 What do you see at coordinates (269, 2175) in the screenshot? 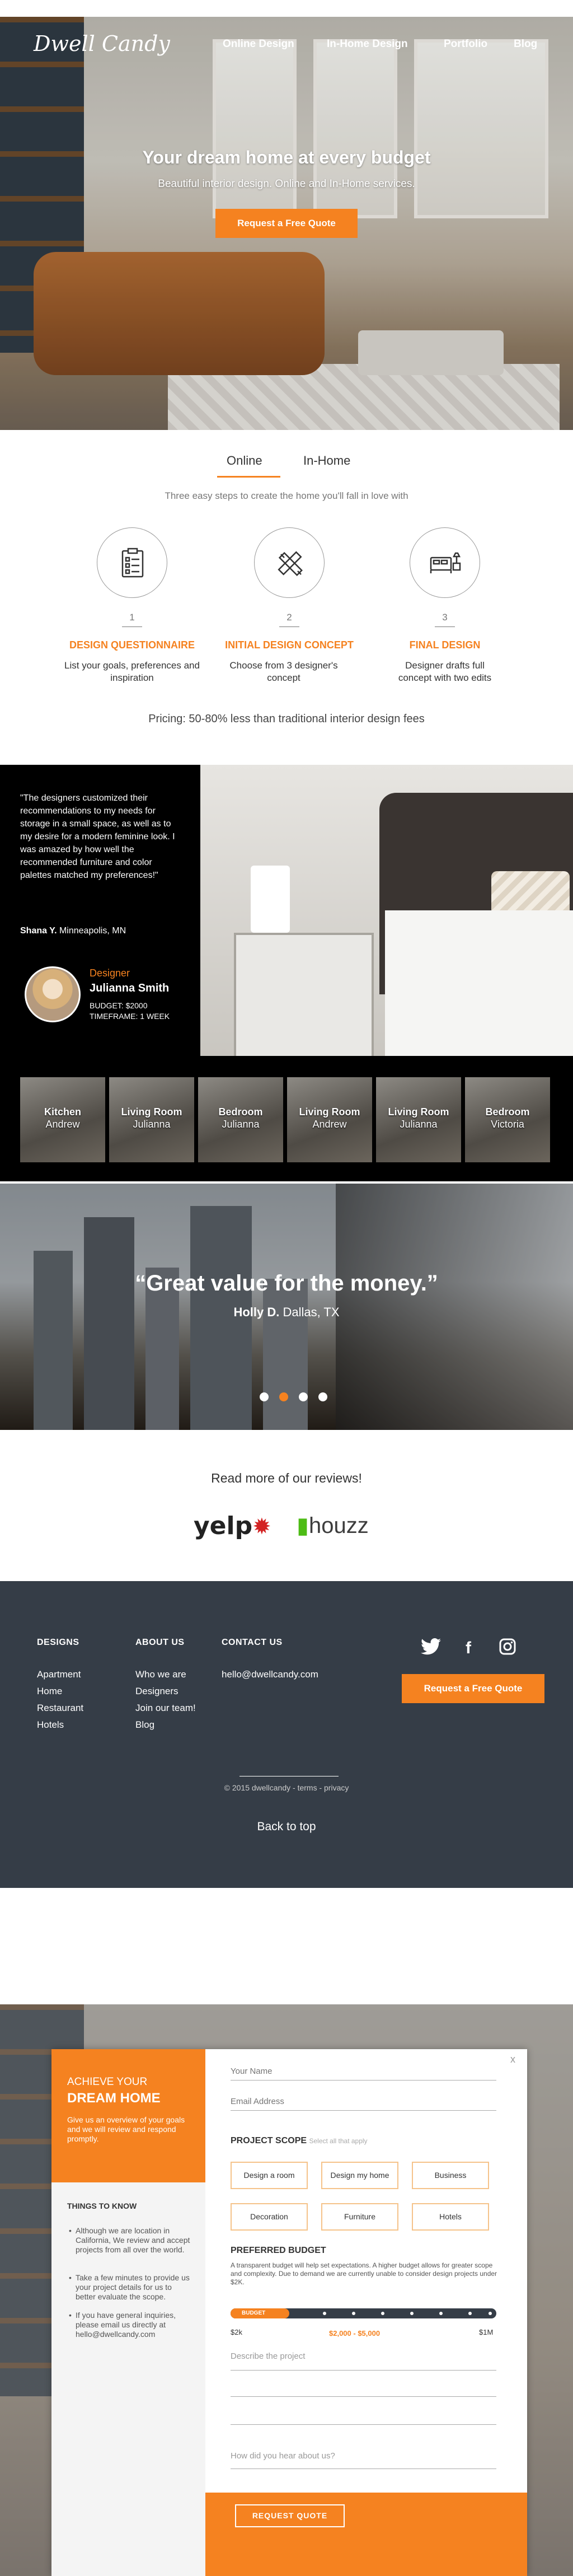
I see `scope-design-room: Design a room` at bounding box center [269, 2175].